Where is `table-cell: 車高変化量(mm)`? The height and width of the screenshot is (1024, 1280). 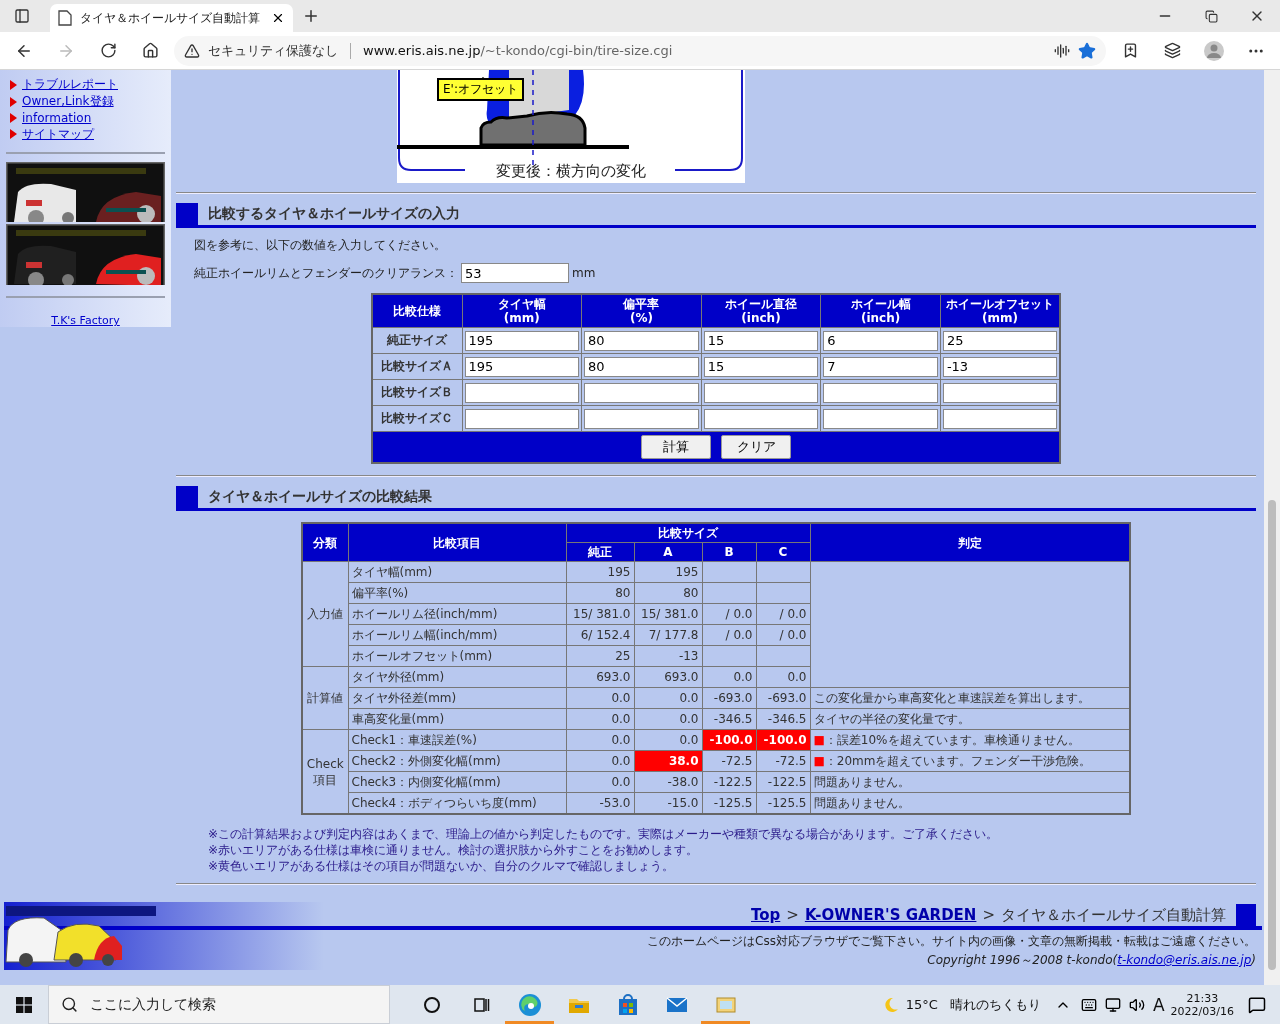
table-cell: 車高変化量(mm) is located at coordinates (457, 719).